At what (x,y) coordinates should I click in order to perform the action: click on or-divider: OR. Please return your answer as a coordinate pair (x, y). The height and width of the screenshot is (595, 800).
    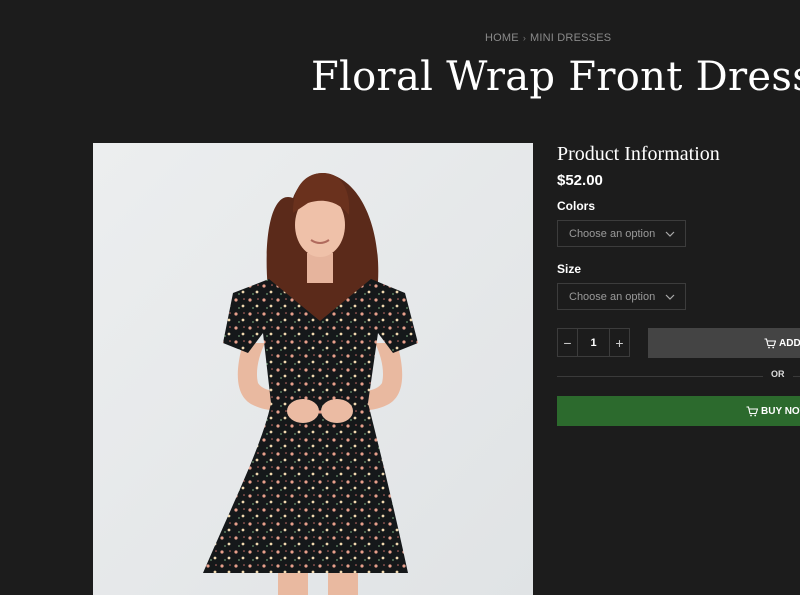
    Looking at the image, I should click on (678, 376).